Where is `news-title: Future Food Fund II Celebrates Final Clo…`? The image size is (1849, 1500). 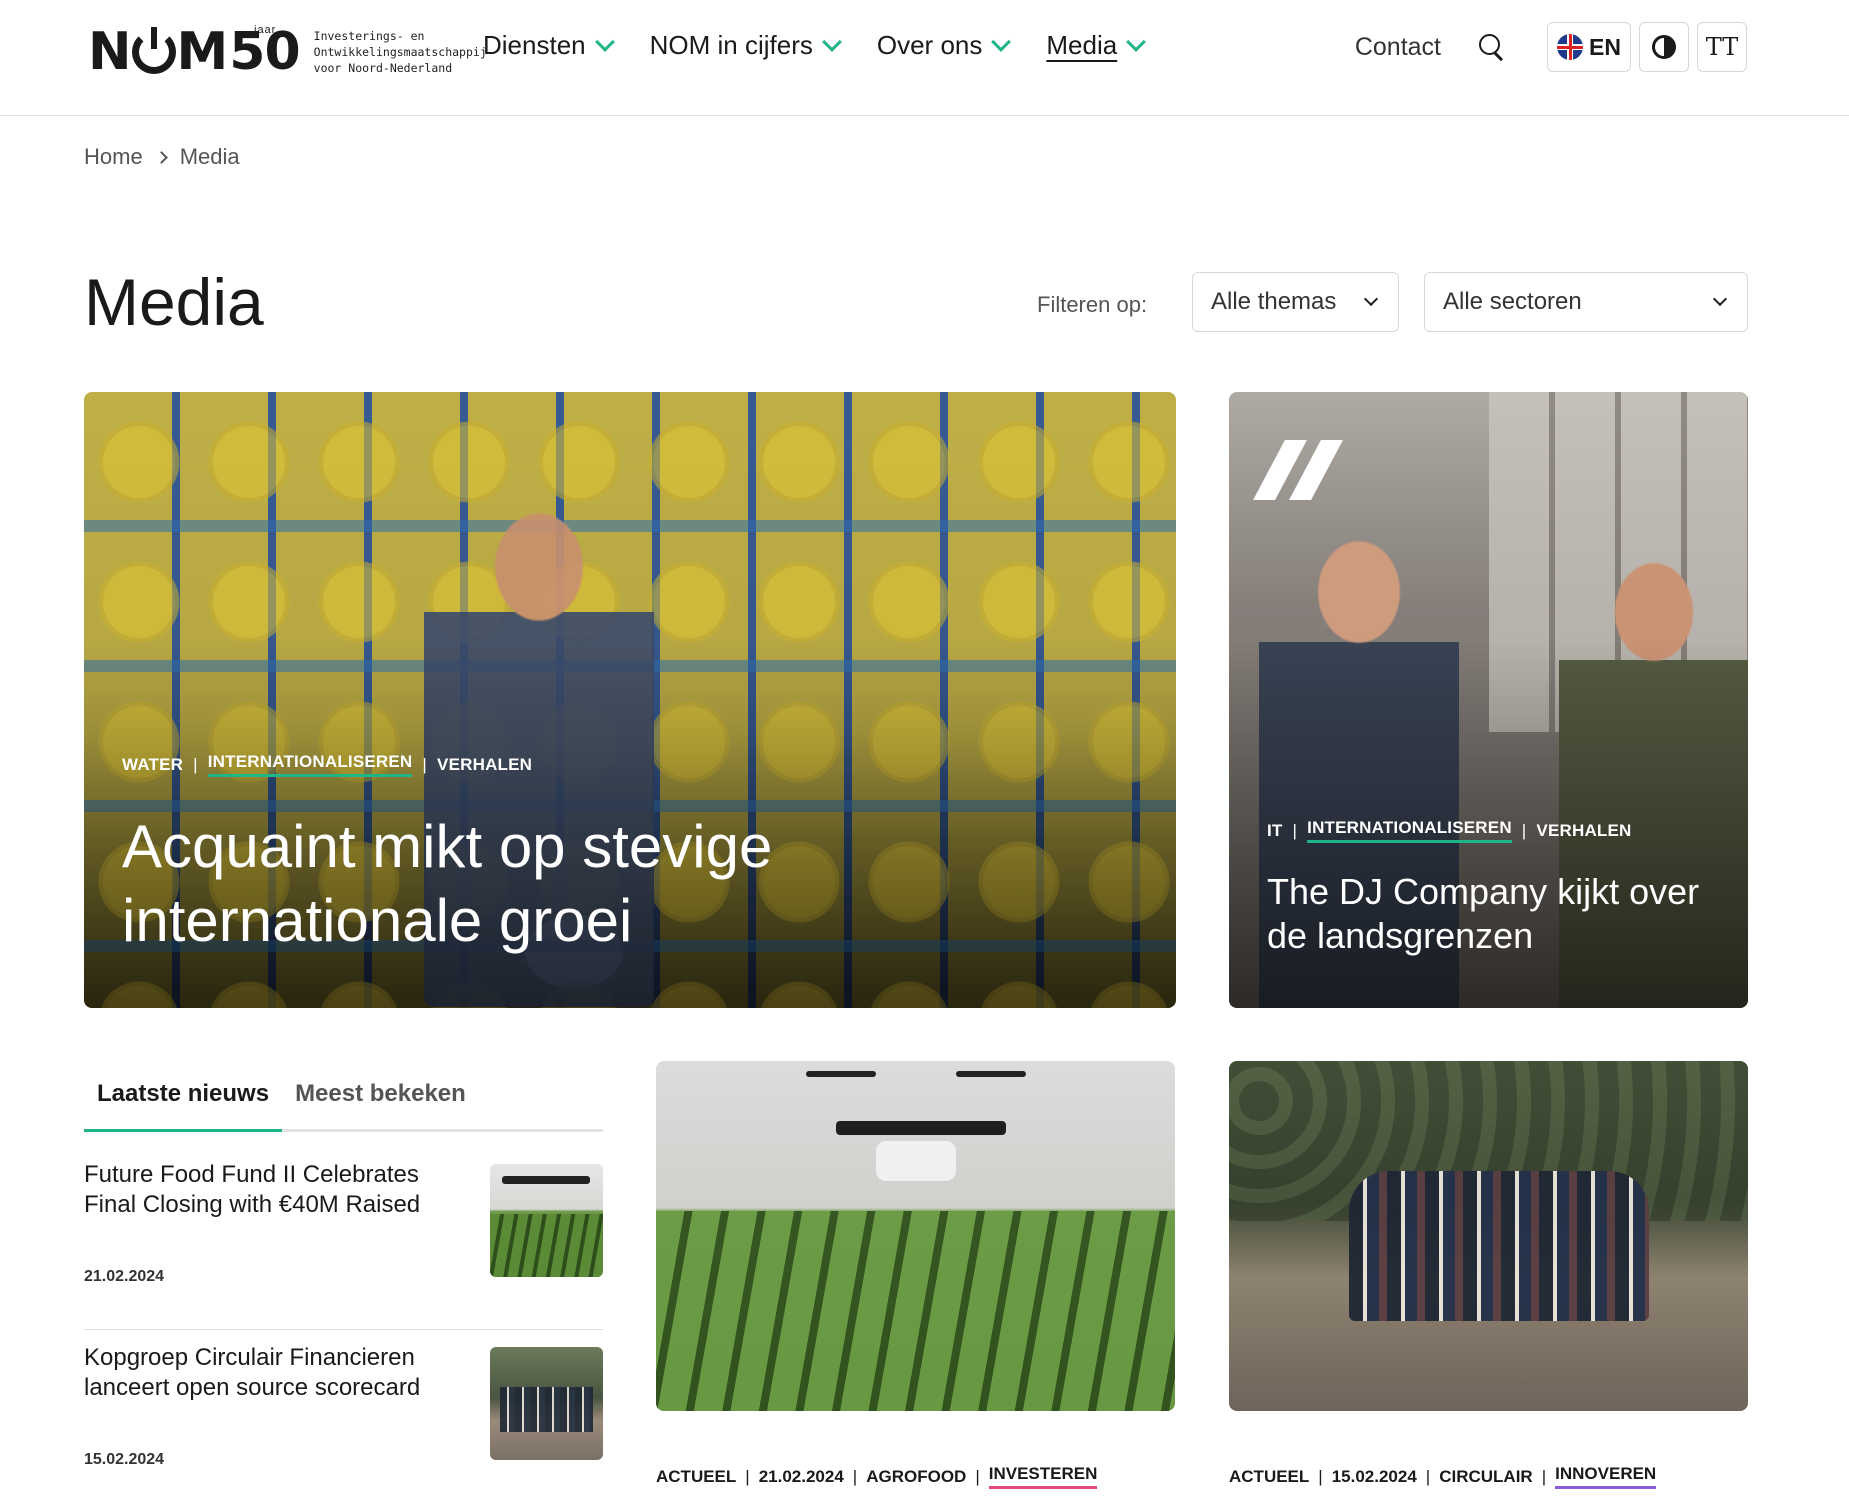
news-title: Future Food Fund II Celebrates Final Clo… is located at coordinates (269, 1190).